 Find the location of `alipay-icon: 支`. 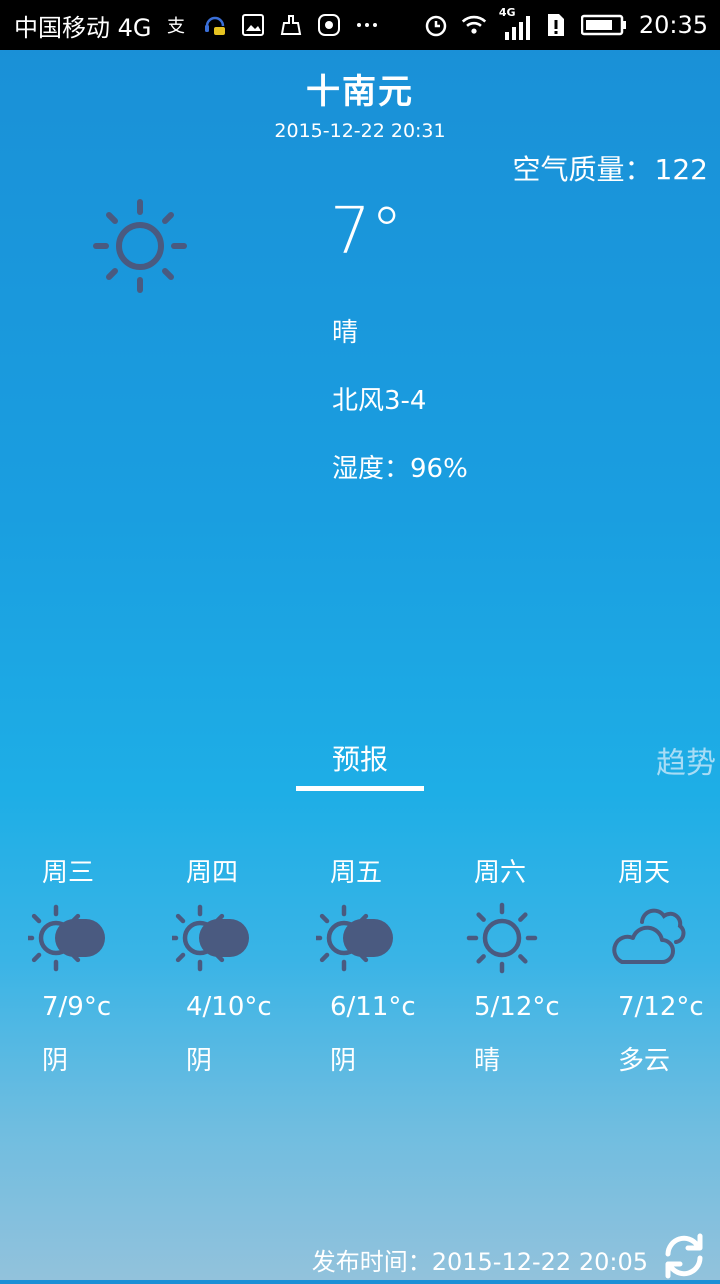

alipay-icon: 支 is located at coordinates (177, 25).